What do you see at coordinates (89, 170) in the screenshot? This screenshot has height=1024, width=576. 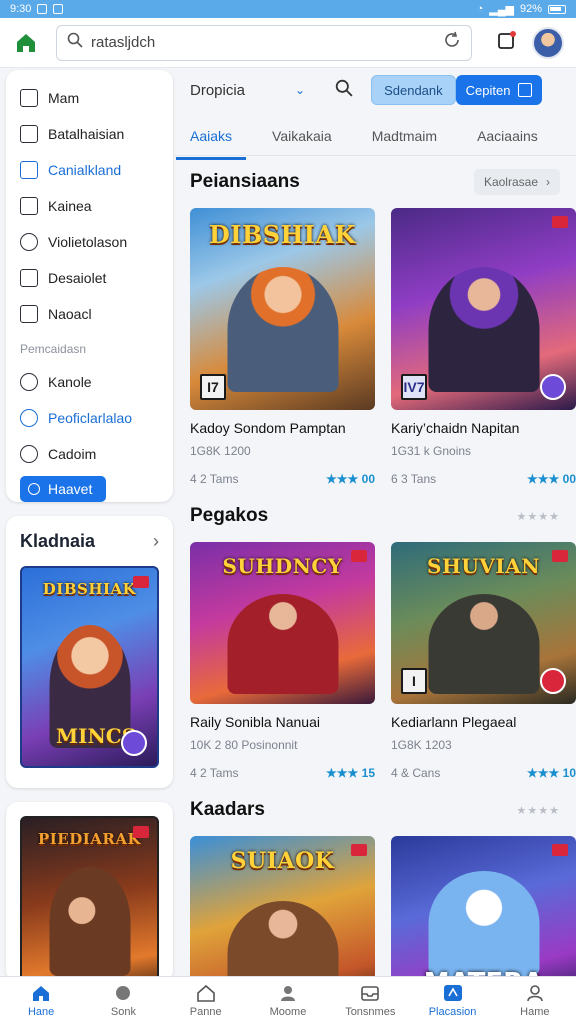 I see `sidebar-item-2: Canialkland` at bounding box center [89, 170].